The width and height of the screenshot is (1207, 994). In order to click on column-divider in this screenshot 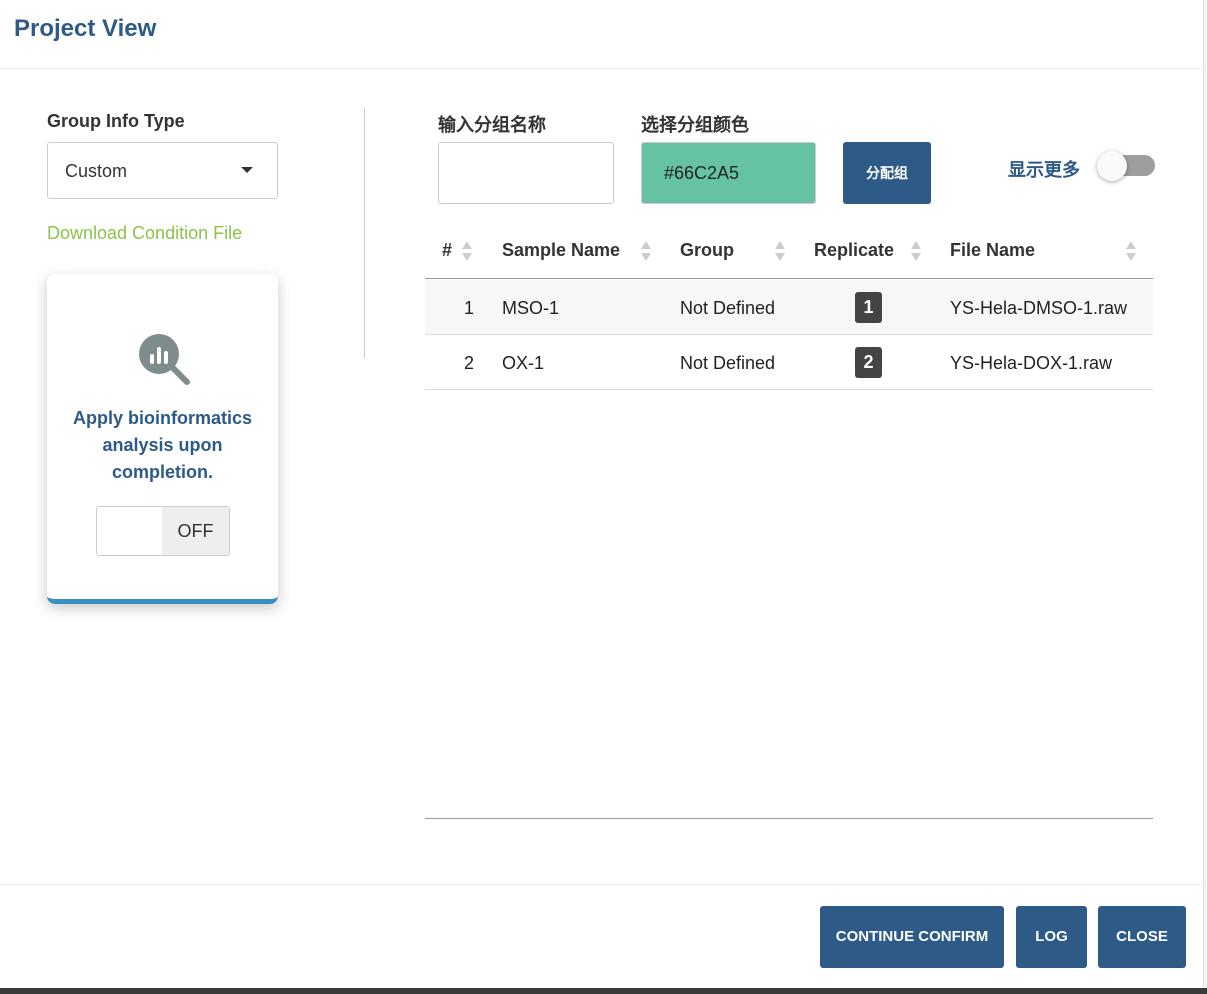, I will do `click(364, 233)`.